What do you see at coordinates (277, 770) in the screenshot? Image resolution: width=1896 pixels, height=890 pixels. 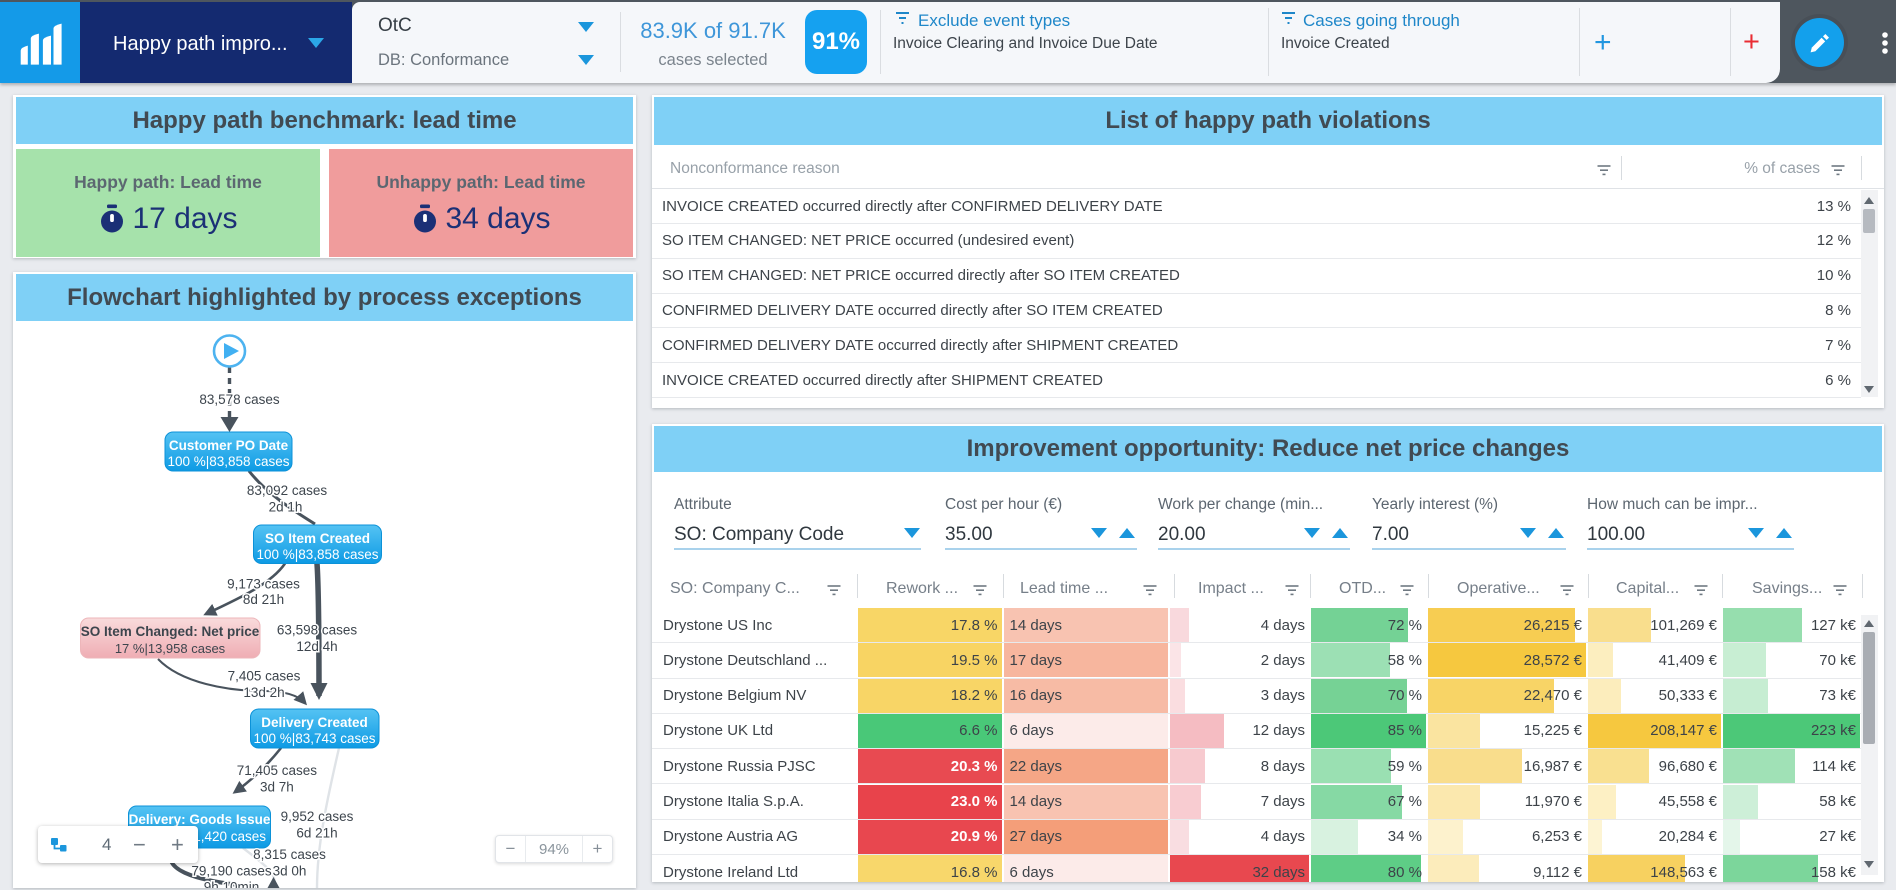 I see `svg-text: 71,405 cases` at bounding box center [277, 770].